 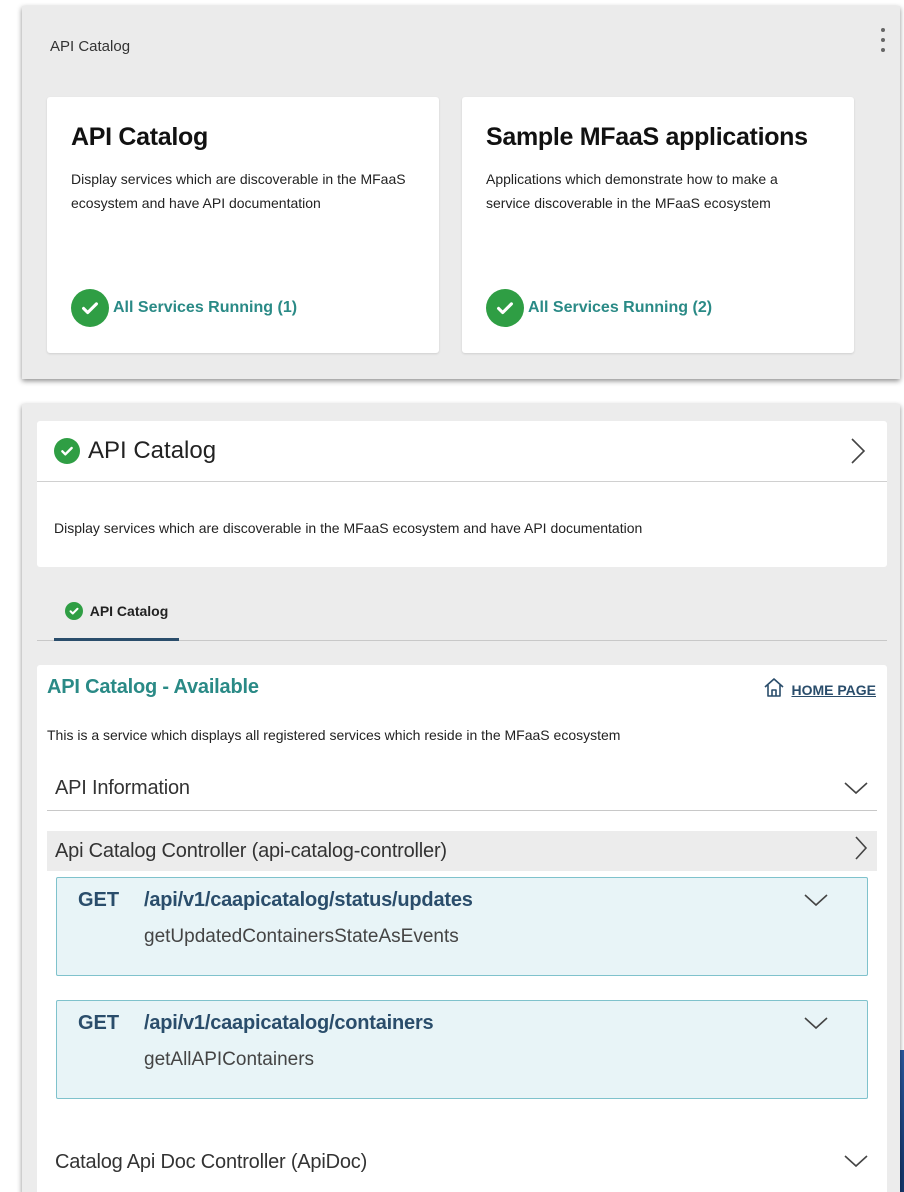 I want to click on operation-name: getUpdatedContainersStateAsEvents, so click(x=301, y=936).